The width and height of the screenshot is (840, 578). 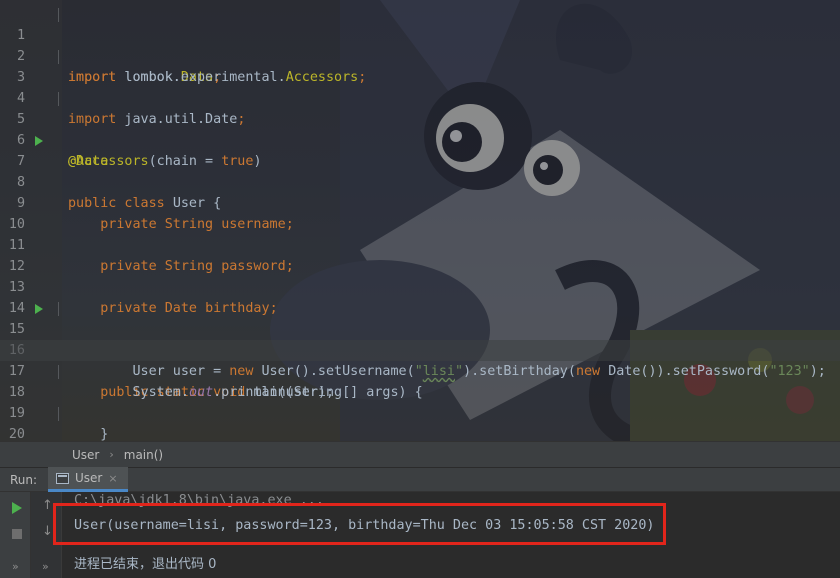 What do you see at coordinates (85, 455) in the screenshot?
I see `breadcrumb-item-class: User` at bounding box center [85, 455].